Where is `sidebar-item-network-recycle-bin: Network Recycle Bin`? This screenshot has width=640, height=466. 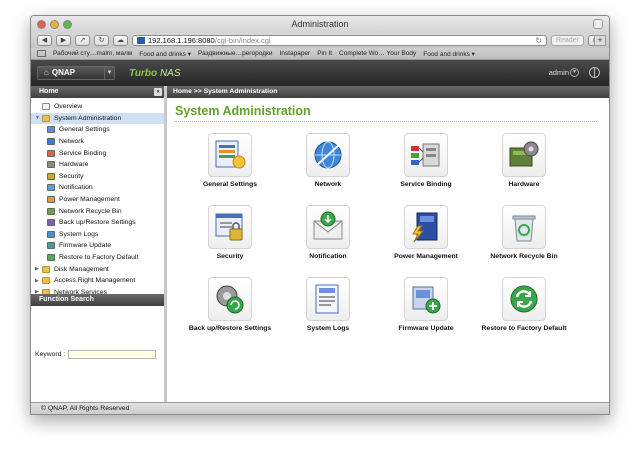 sidebar-item-network-recycle-bin: Network Recycle Bin is located at coordinates (97, 211).